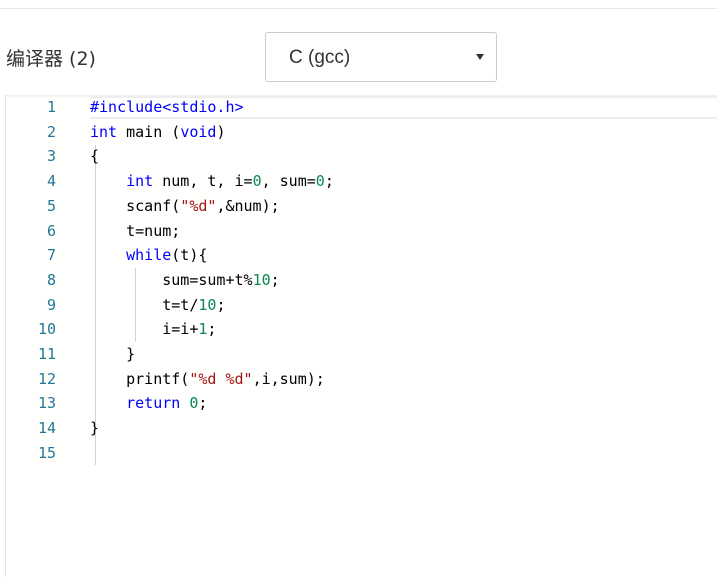 The height and width of the screenshot is (577, 717). I want to click on code-token: #include<stdio.h>, so click(167, 107).